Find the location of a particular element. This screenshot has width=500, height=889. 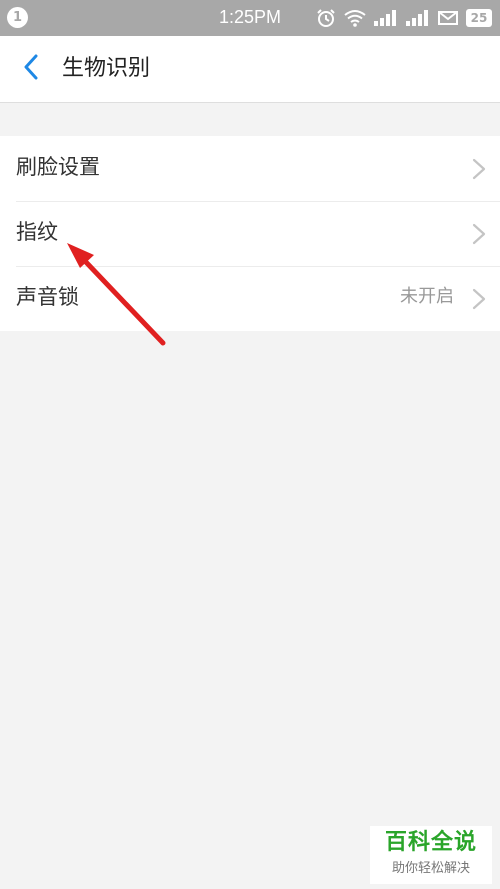

list-item-label: 声音锁 is located at coordinates (47, 297).